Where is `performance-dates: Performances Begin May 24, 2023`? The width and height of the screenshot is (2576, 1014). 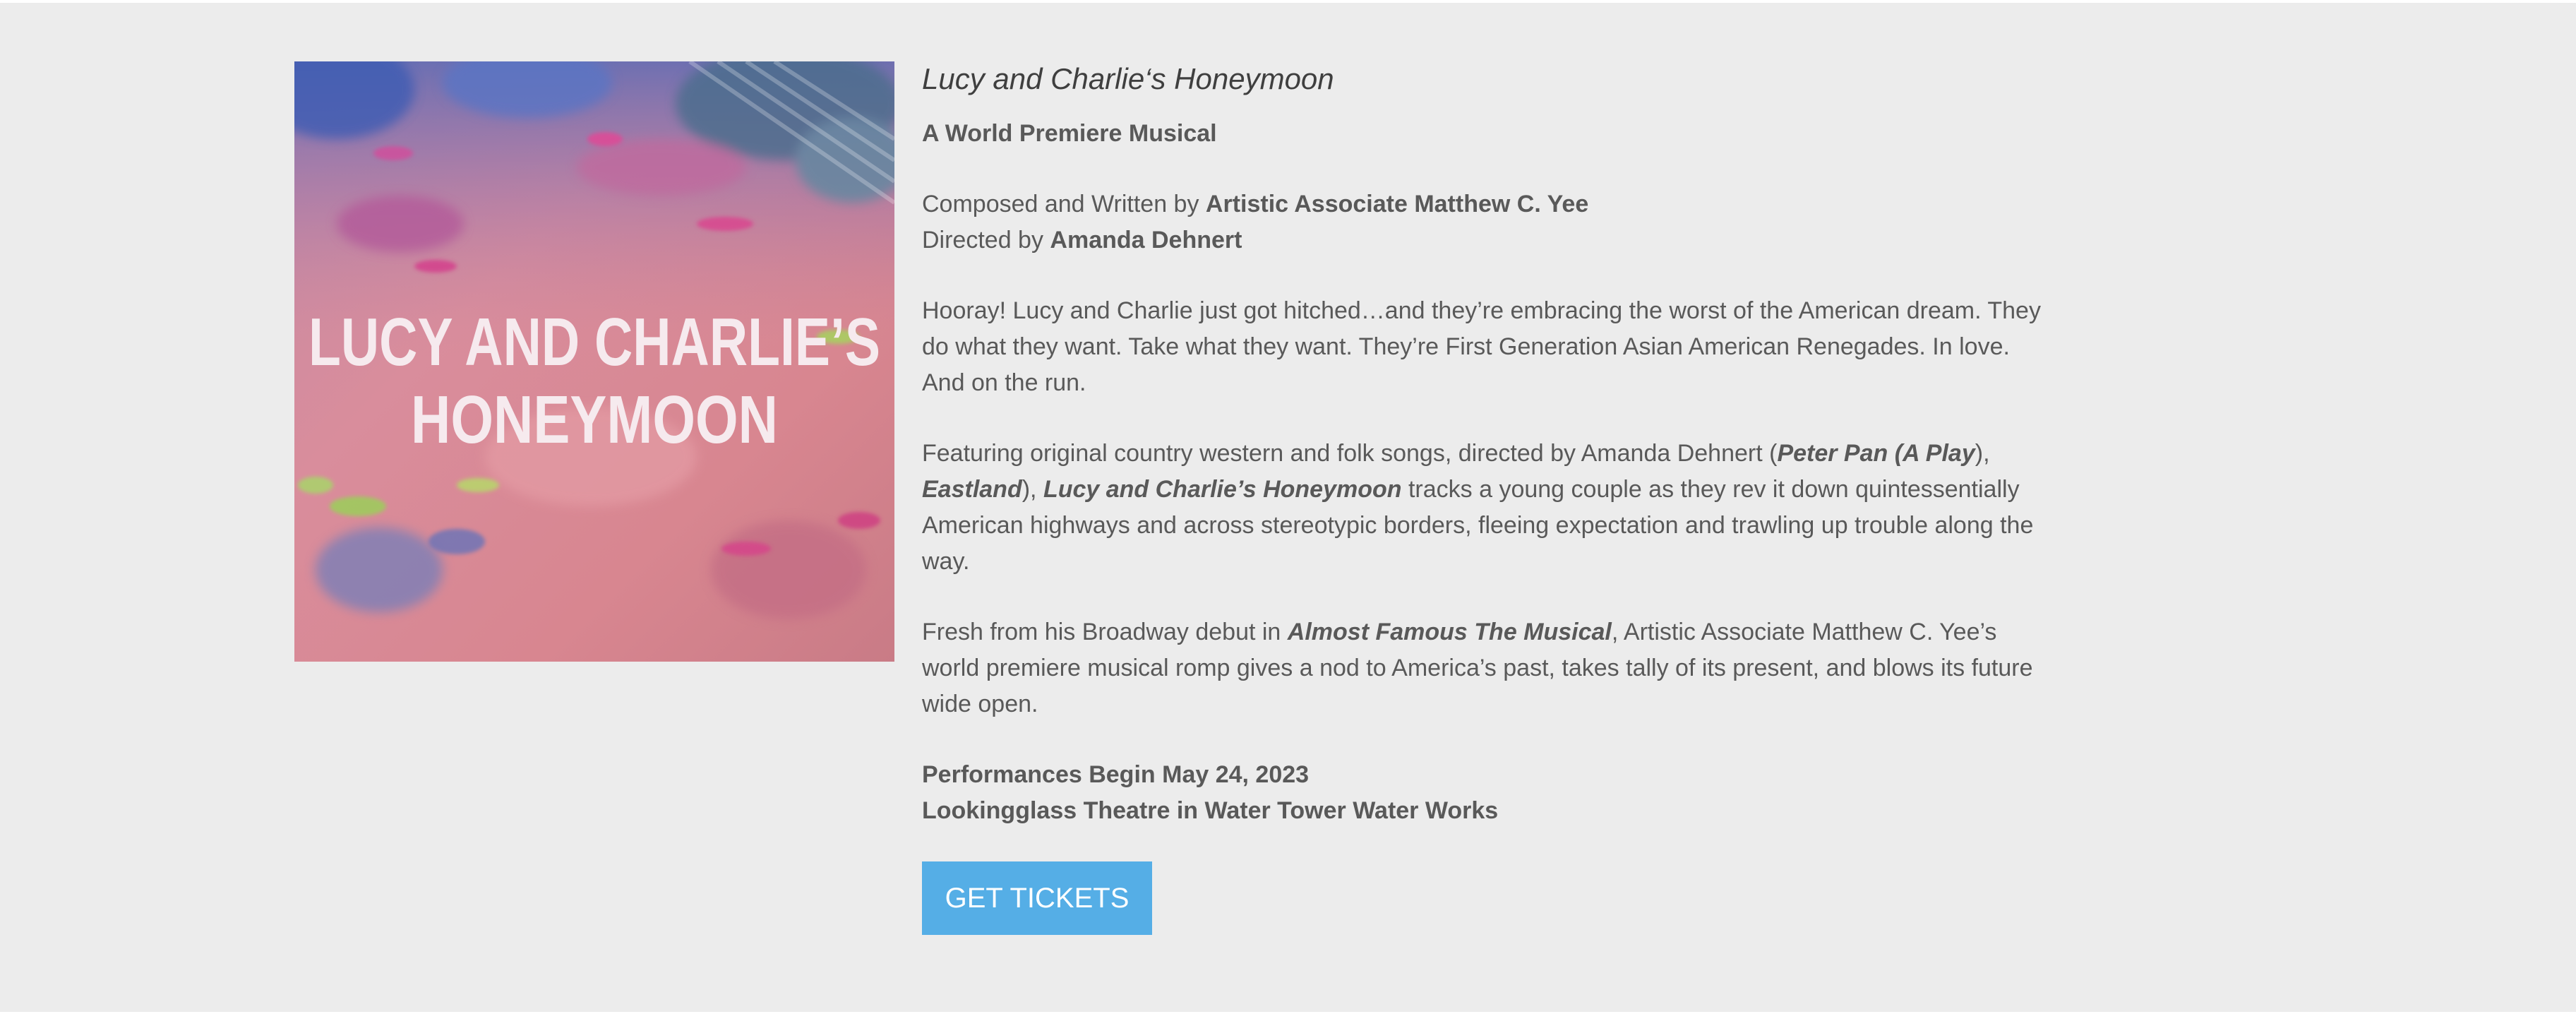
performance-dates: Performances Begin May 24, 2023 is located at coordinates (1116, 774).